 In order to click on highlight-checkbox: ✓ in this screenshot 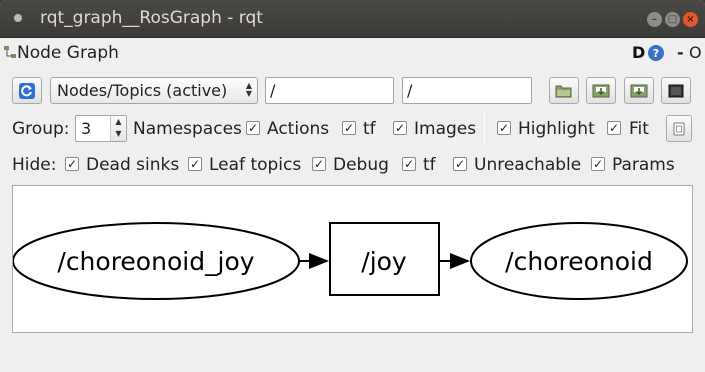, I will do `click(504, 128)`.